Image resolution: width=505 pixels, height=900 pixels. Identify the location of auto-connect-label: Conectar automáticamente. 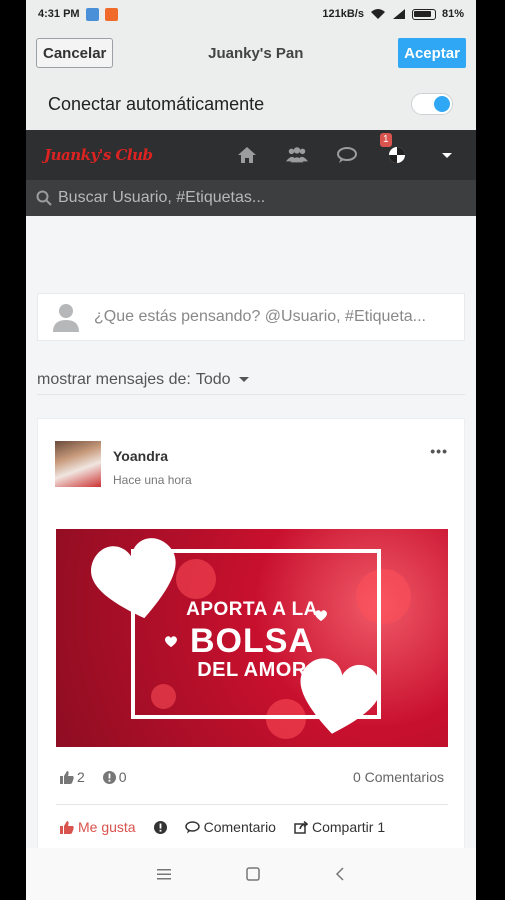
(156, 103).